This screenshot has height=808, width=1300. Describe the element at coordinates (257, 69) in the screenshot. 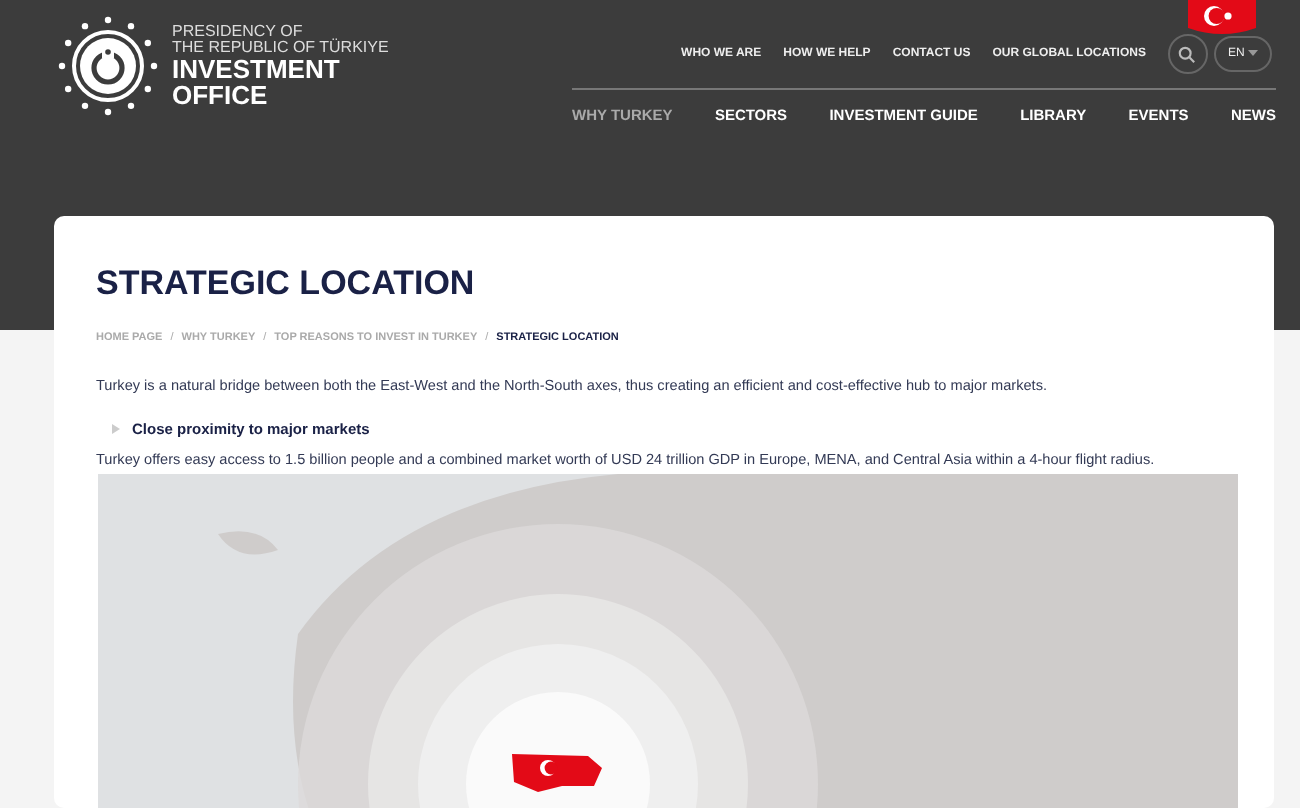

I see `logo-text: INVESTMENT` at that location.